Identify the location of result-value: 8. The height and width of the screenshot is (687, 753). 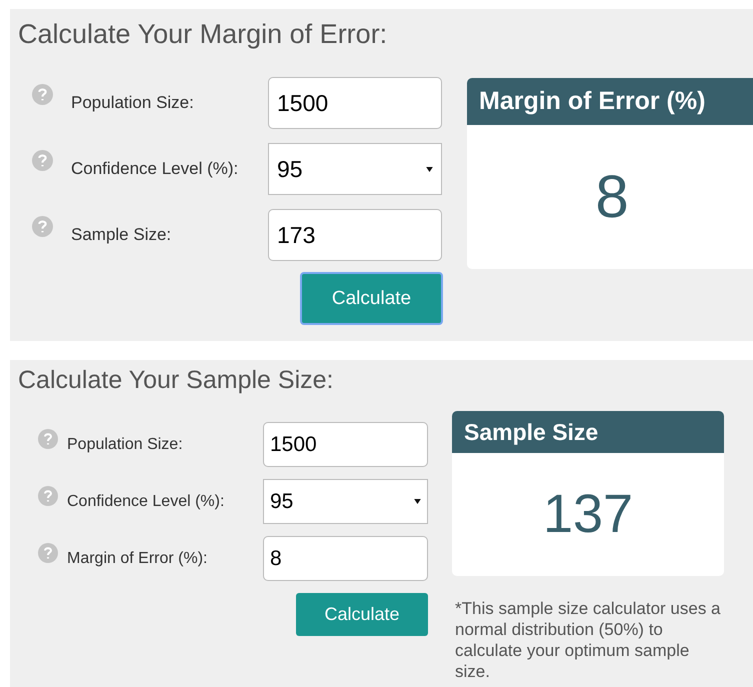
(612, 197).